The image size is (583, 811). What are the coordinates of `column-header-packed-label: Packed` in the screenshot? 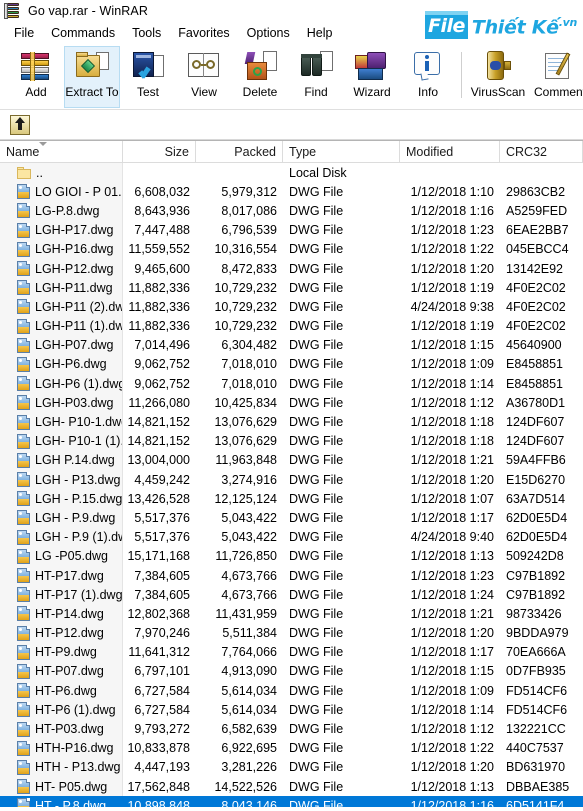 It's located at (255, 151).